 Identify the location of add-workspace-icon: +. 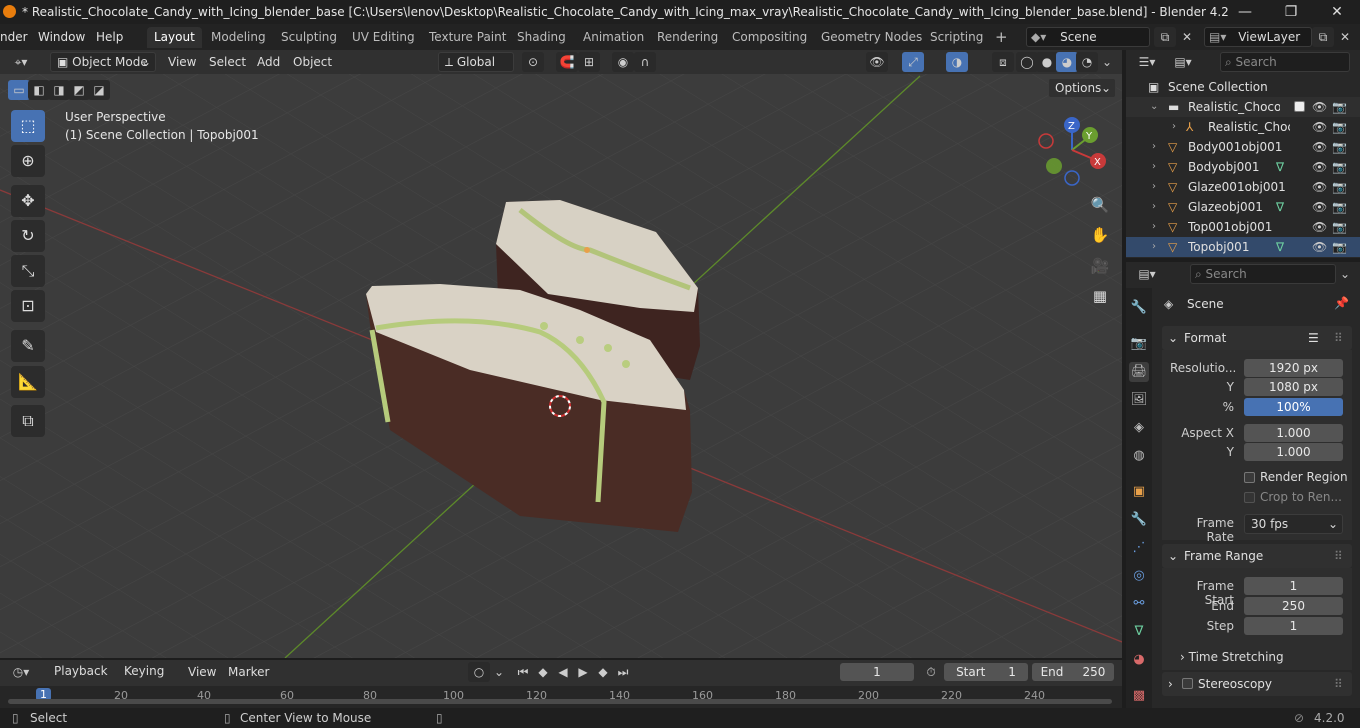
(1001, 37).